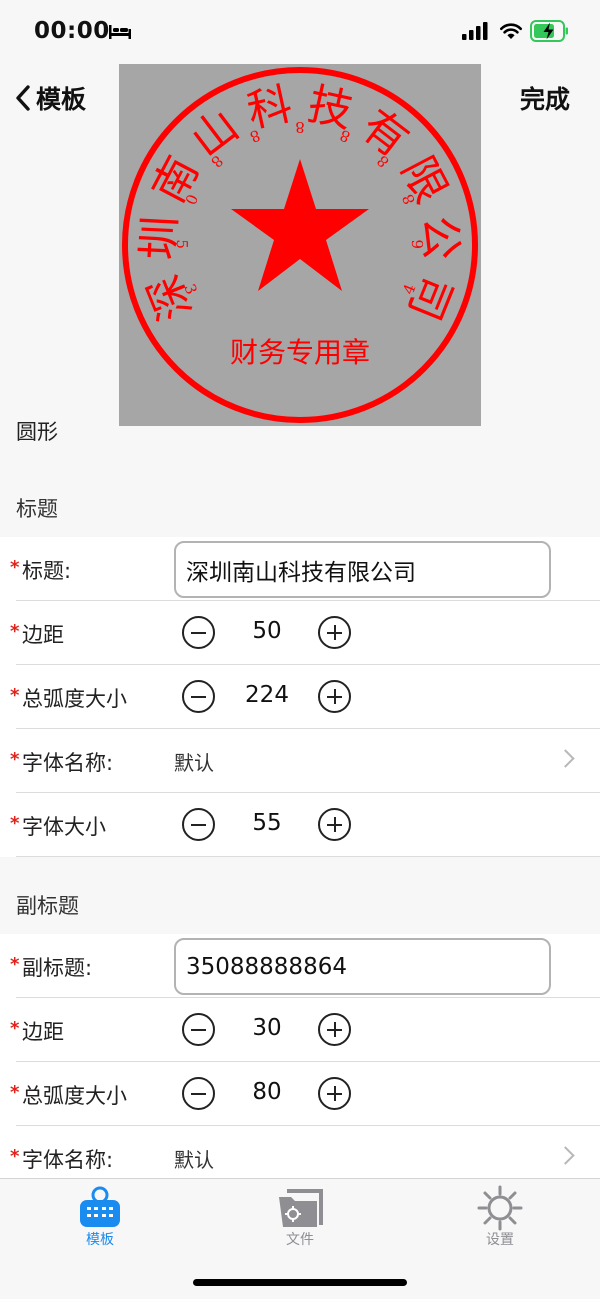  I want to click on subtitle-section-header: 副标题, so click(47, 906).